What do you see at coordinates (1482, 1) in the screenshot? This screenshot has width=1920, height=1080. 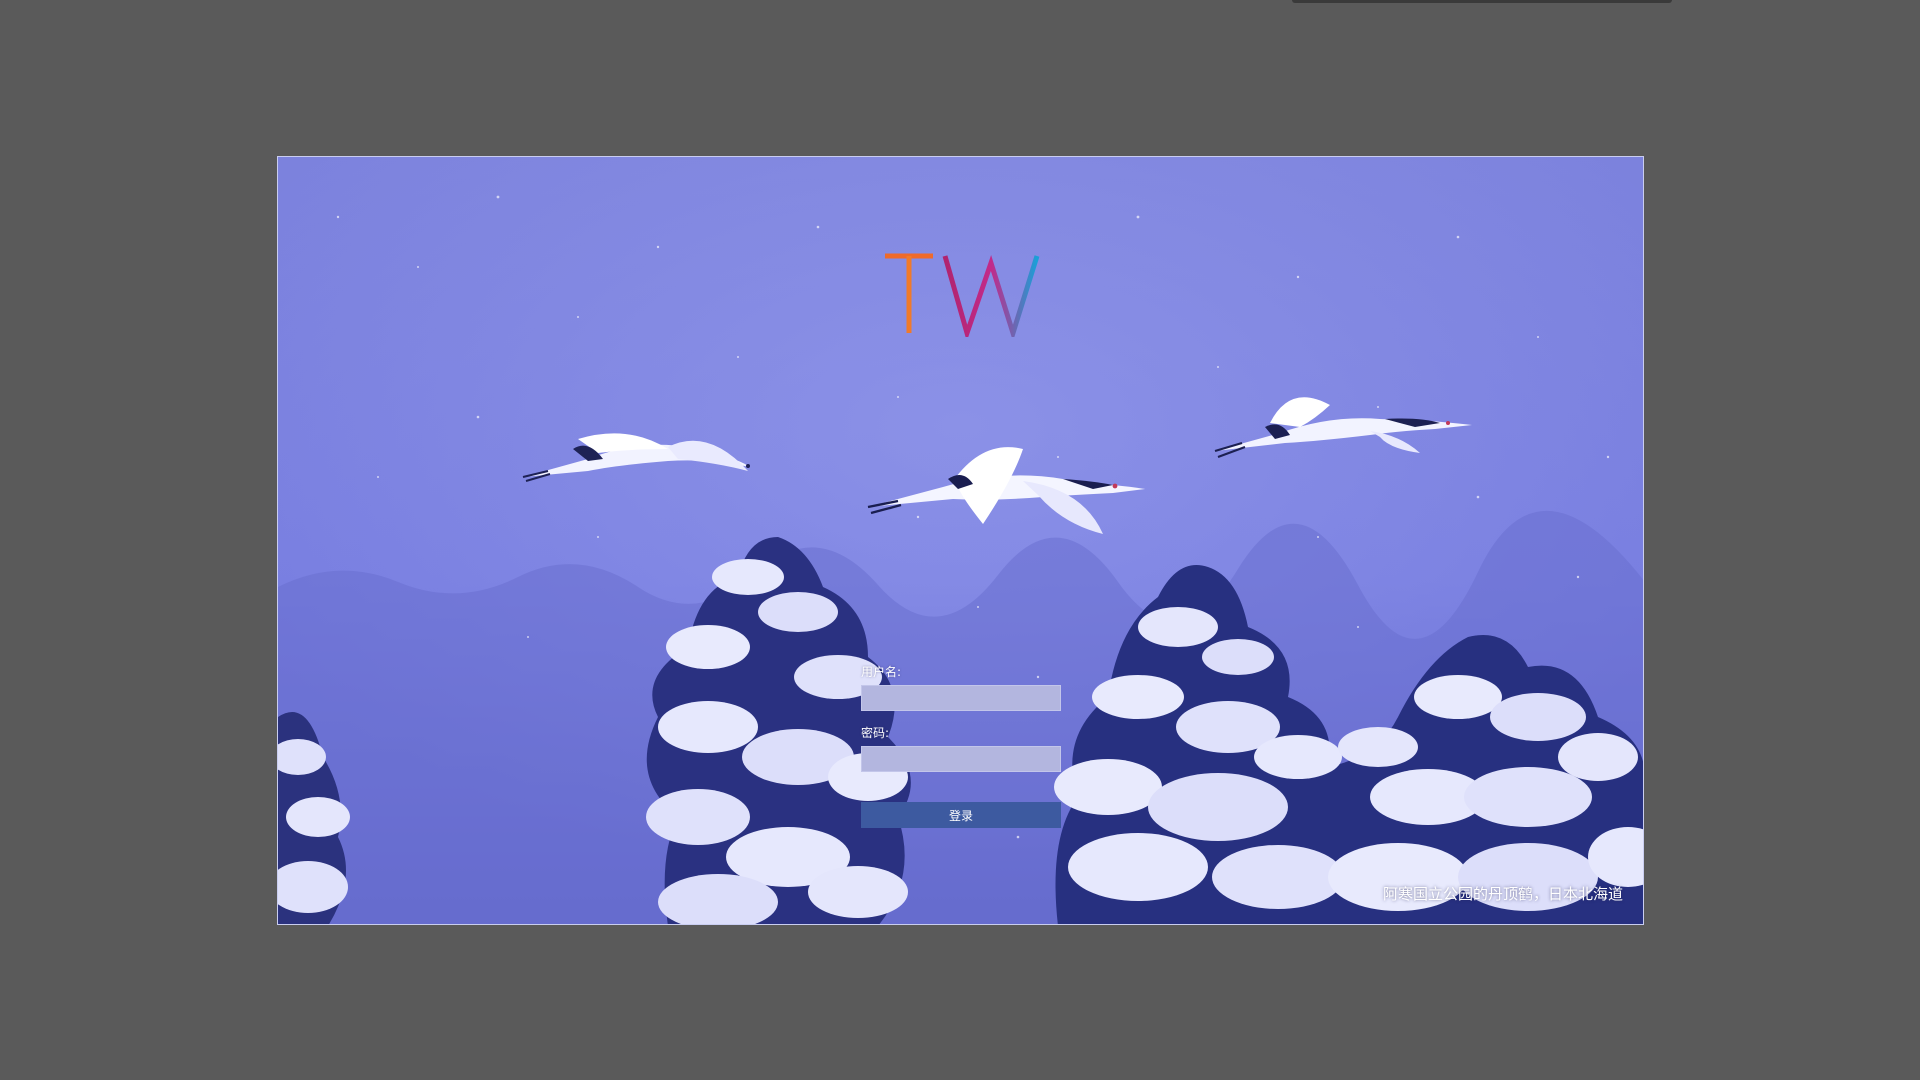 I see `top-window-strip` at bounding box center [1482, 1].